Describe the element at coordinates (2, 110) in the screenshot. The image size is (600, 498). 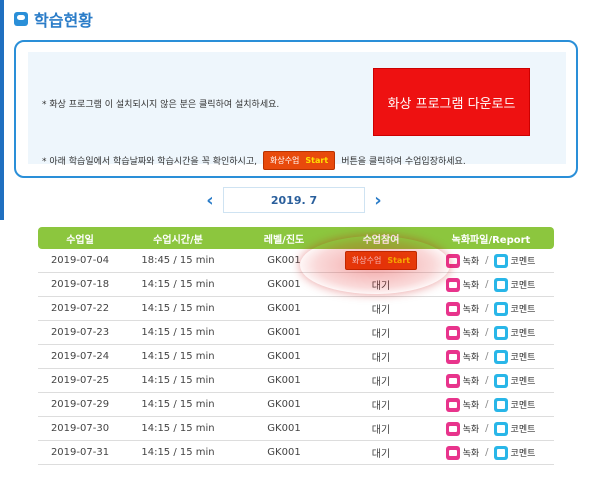
I see `left-accent-bar` at that location.